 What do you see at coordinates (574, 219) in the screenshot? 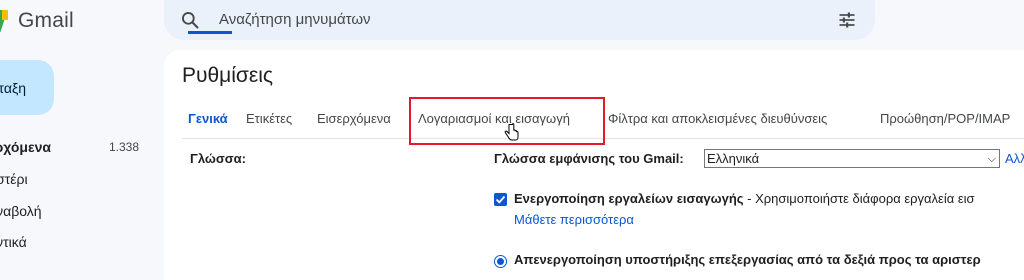
I see `learn-more-link: Μάθετε περισσότερα` at bounding box center [574, 219].